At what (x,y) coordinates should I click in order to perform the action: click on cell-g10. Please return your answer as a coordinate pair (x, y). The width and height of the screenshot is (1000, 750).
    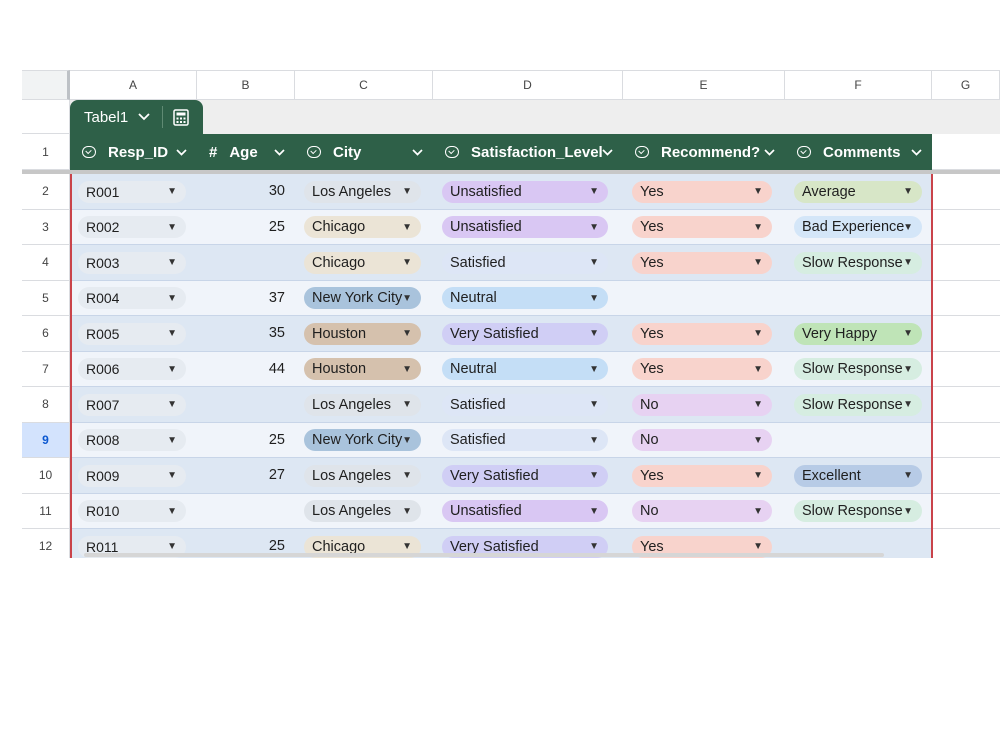
    Looking at the image, I should click on (966, 476).